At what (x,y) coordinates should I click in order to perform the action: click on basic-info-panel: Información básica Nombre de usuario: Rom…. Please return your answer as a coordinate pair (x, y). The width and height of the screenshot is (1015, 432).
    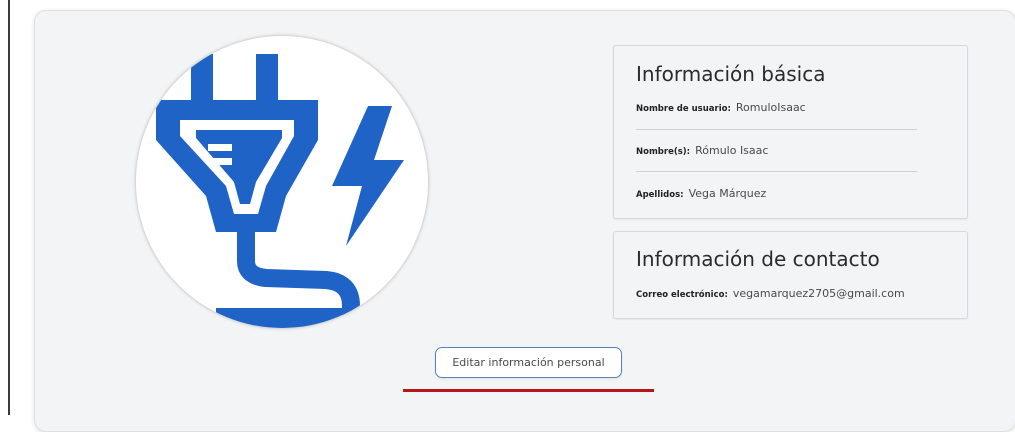
    Looking at the image, I should click on (790, 132).